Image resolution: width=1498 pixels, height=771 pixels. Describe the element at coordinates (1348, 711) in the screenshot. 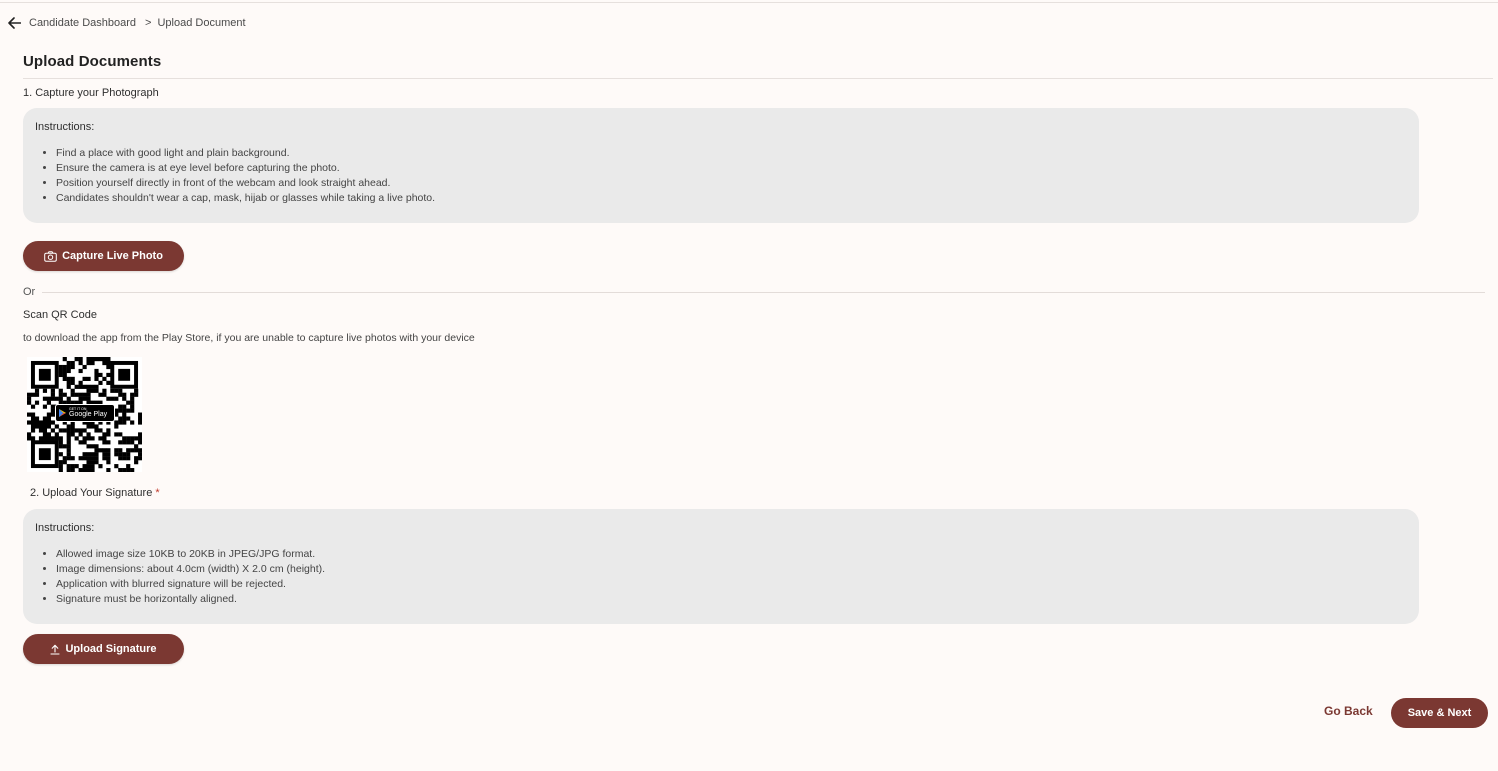

I see `go-back-button: Go Back` at that location.